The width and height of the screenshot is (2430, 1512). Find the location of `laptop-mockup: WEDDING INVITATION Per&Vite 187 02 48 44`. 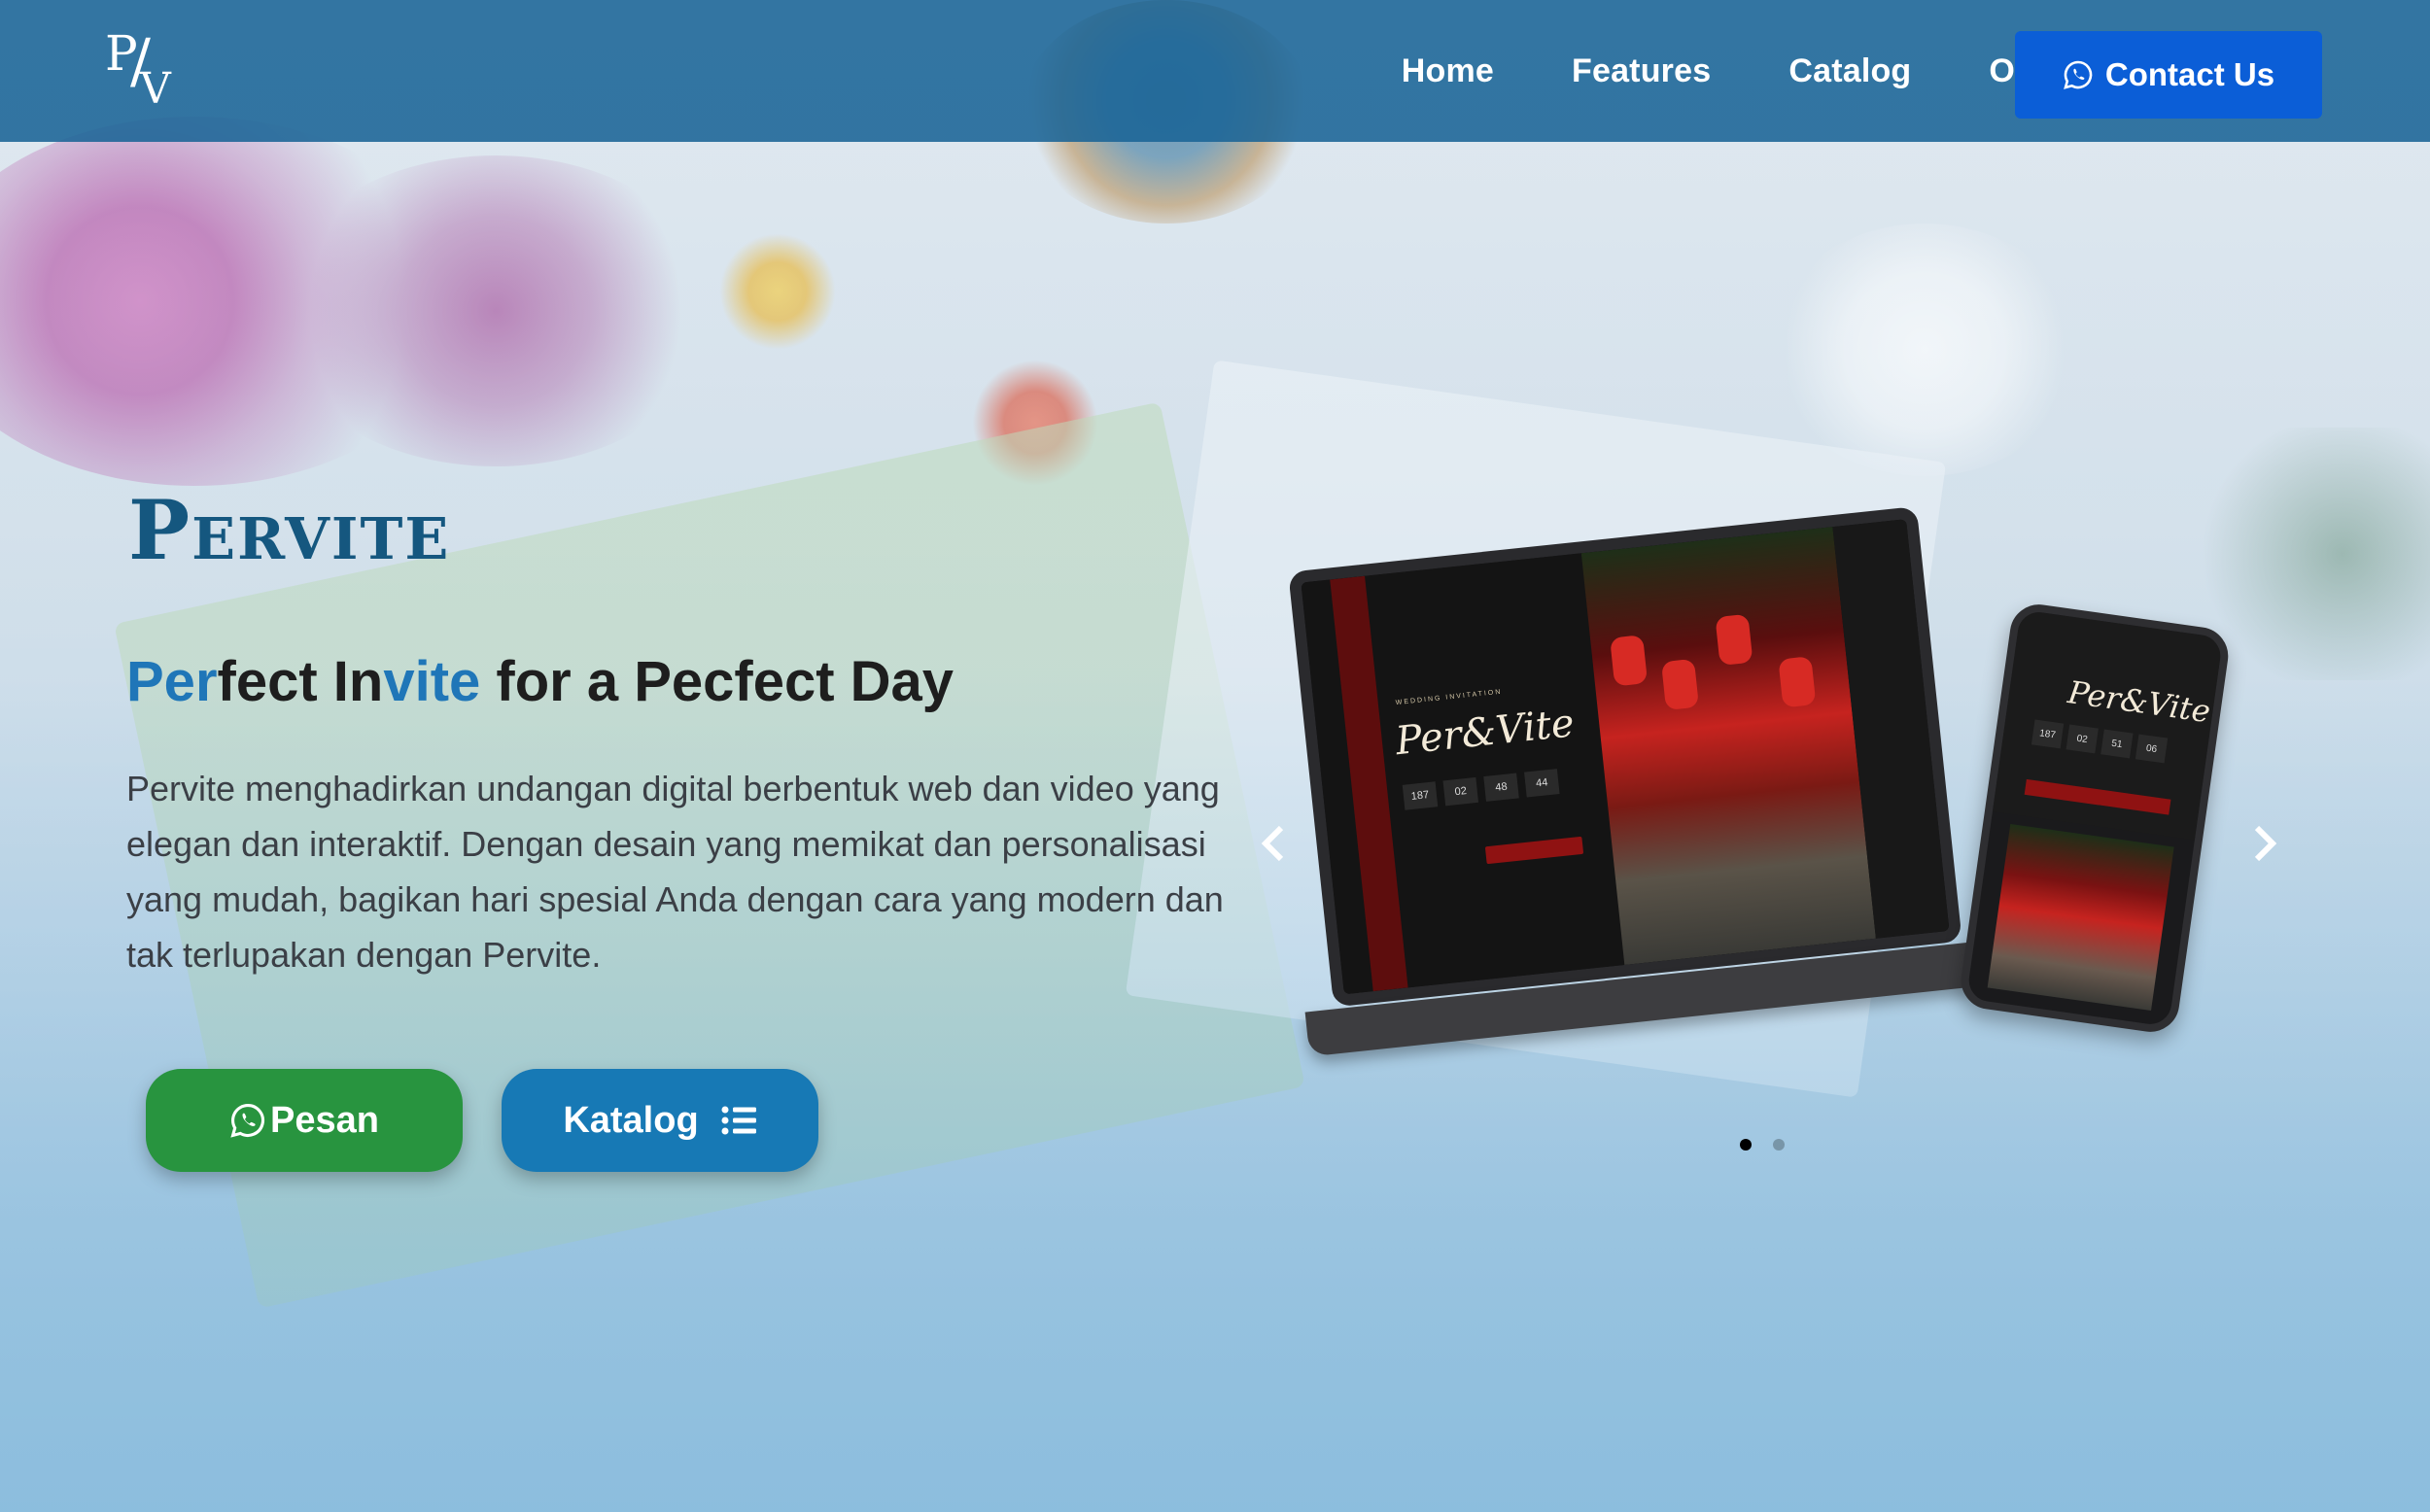

laptop-mockup: WEDDING INVITATION Per&Vite 187 02 48 44 is located at coordinates (1642, 784).